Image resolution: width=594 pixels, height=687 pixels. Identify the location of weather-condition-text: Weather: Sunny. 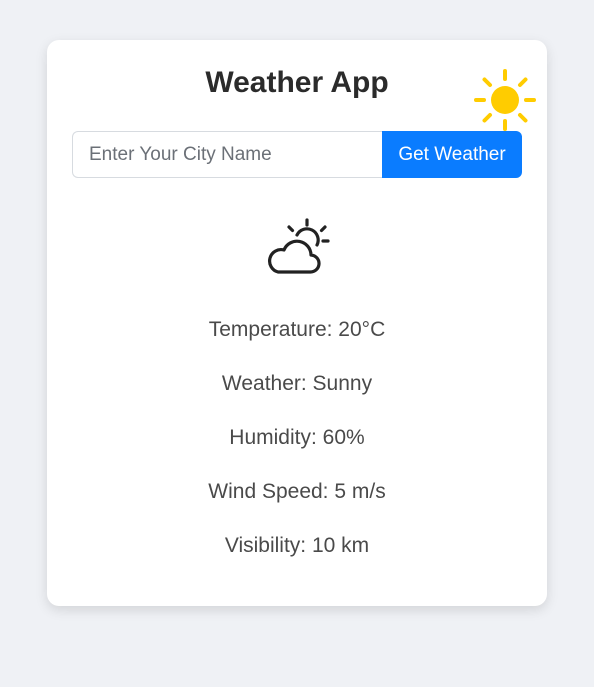
(297, 383).